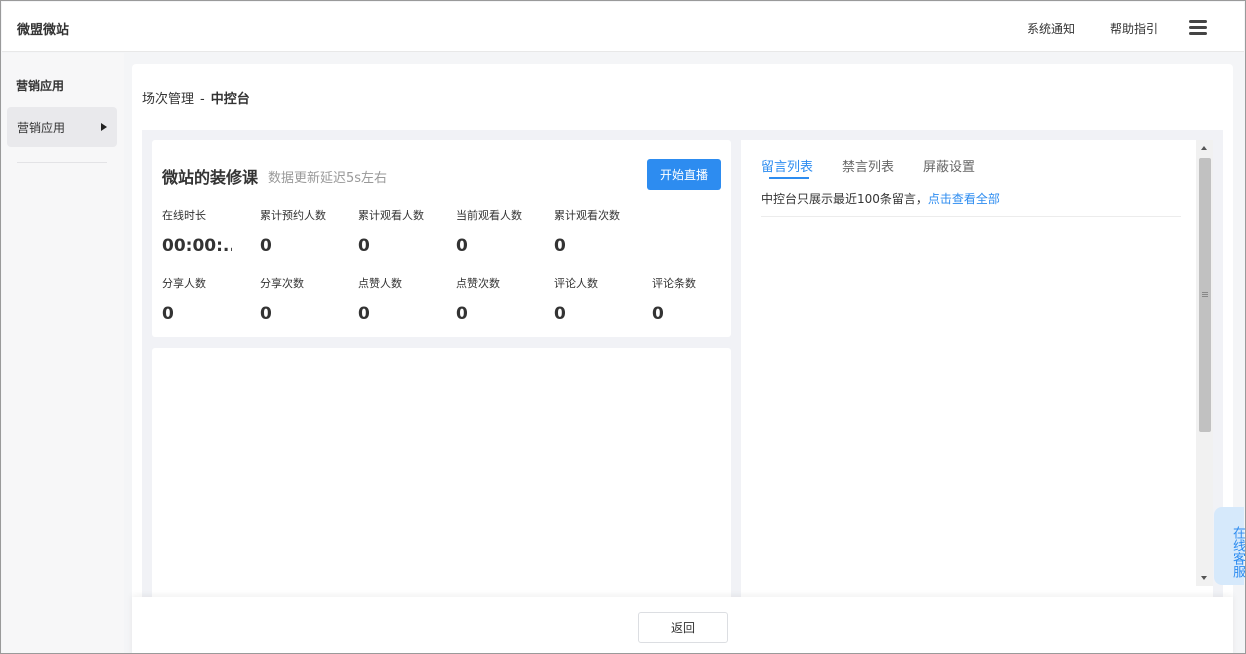 This screenshot has height=654, width=1246. What do you see at coordinates (1198, 28) in the screenshot?
I see `menu-icon` at bounding box center [1198, 28].